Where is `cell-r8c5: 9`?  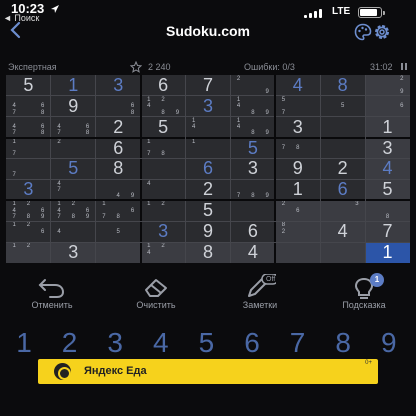
cell-r8c5: 9 is located at coordinates (208, 231).